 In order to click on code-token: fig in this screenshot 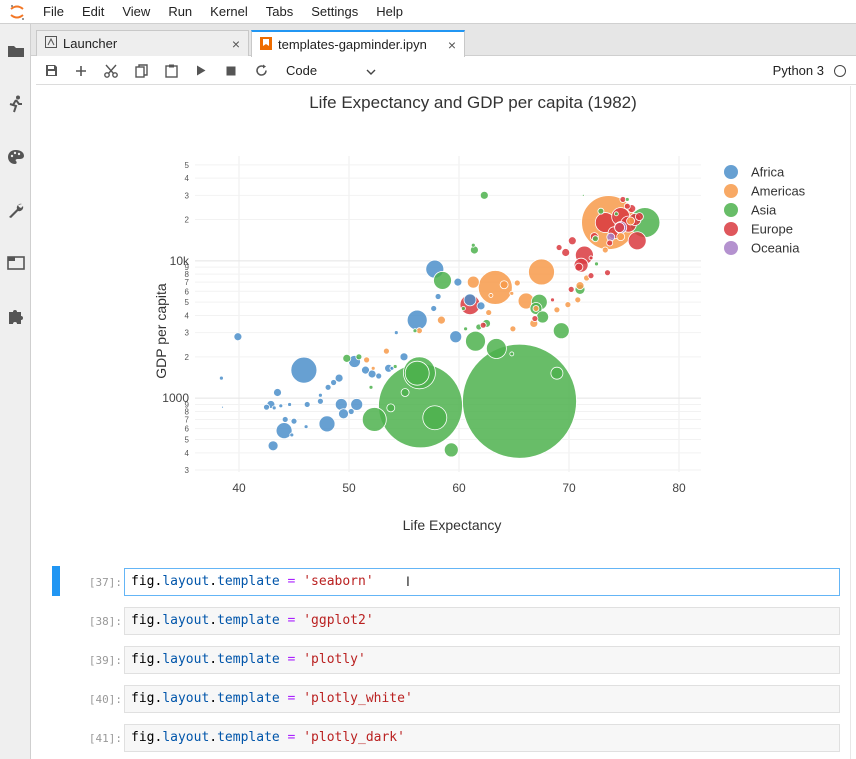, I will do `click(143, 620)`.